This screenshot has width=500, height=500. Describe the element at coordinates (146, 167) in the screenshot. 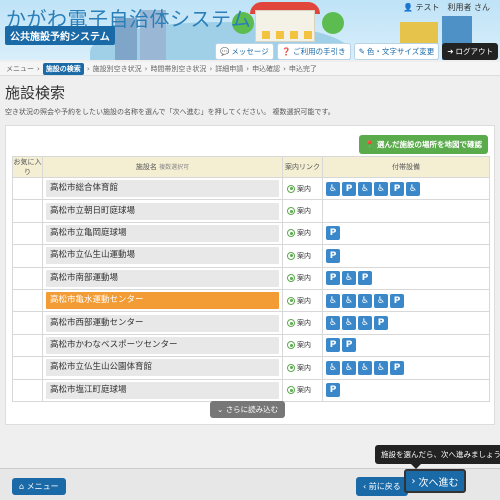

I see `header-facility-name-label: 施設名` at that location.